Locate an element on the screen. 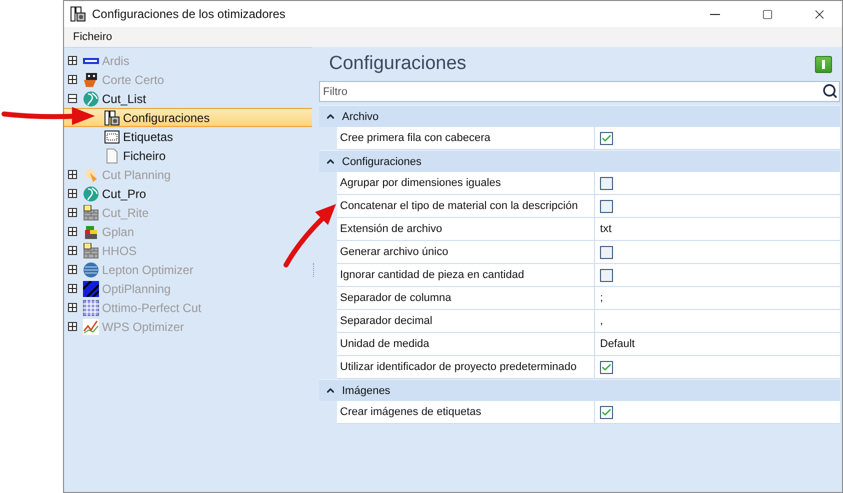 This screenshot has width=843, height=493. window-title: Configuraciones de los otimizadores is located at coordinates (189, 14).